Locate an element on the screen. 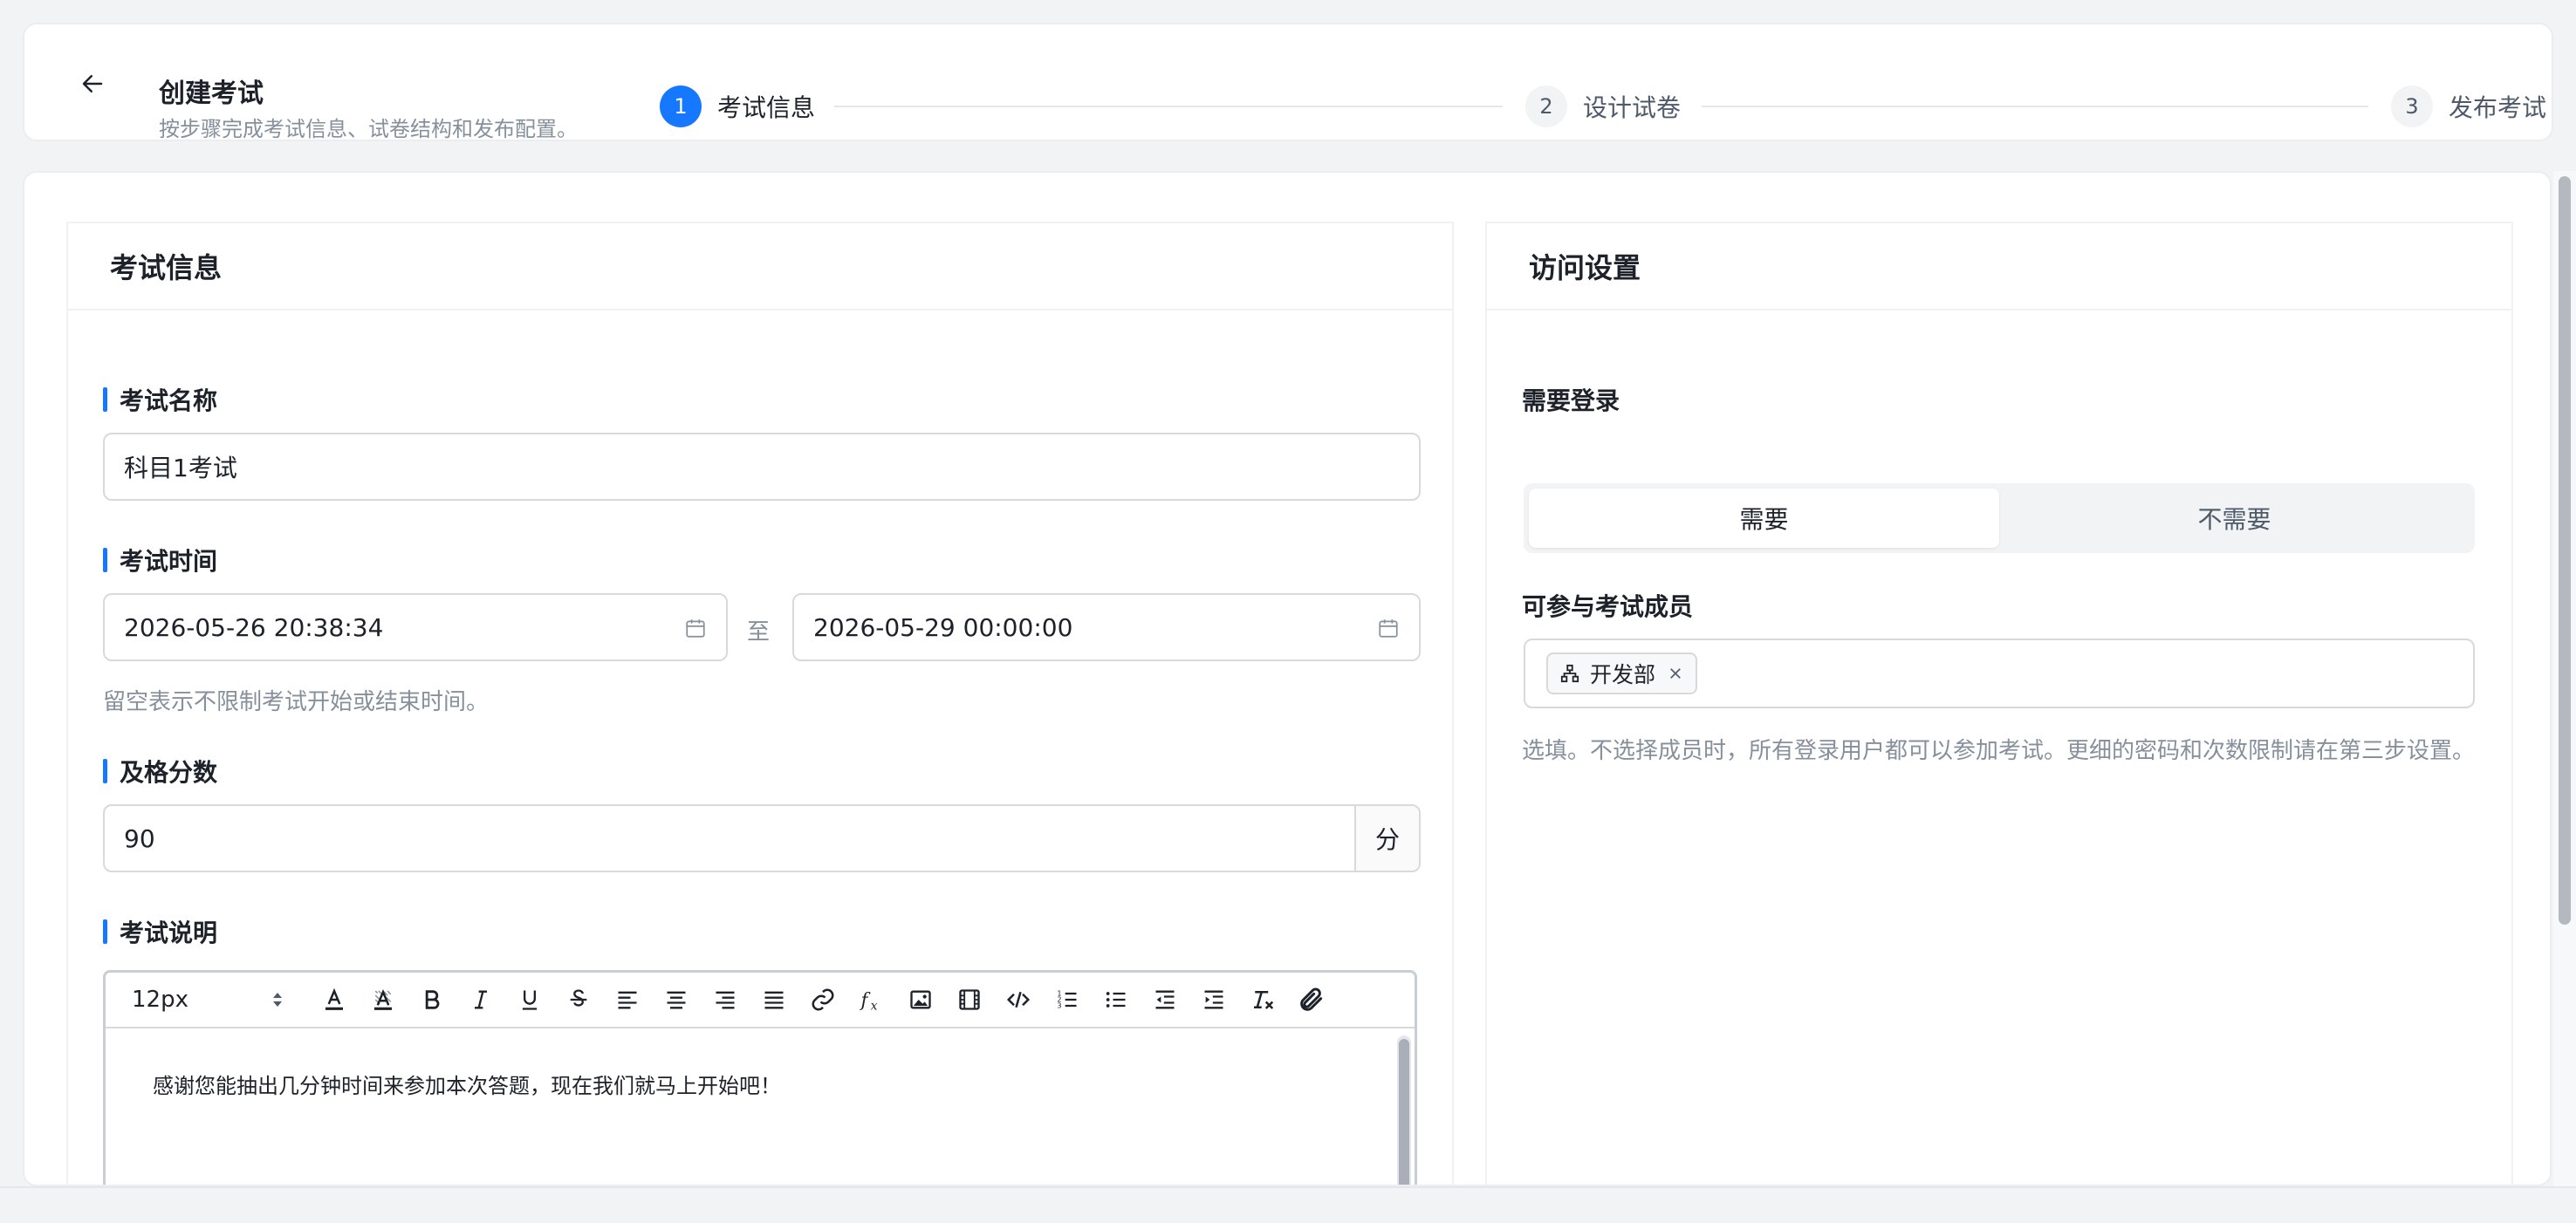 The height and width of the screenshot is (1223, 2576). arrow-left-icon is located at coordinates (92, 83).